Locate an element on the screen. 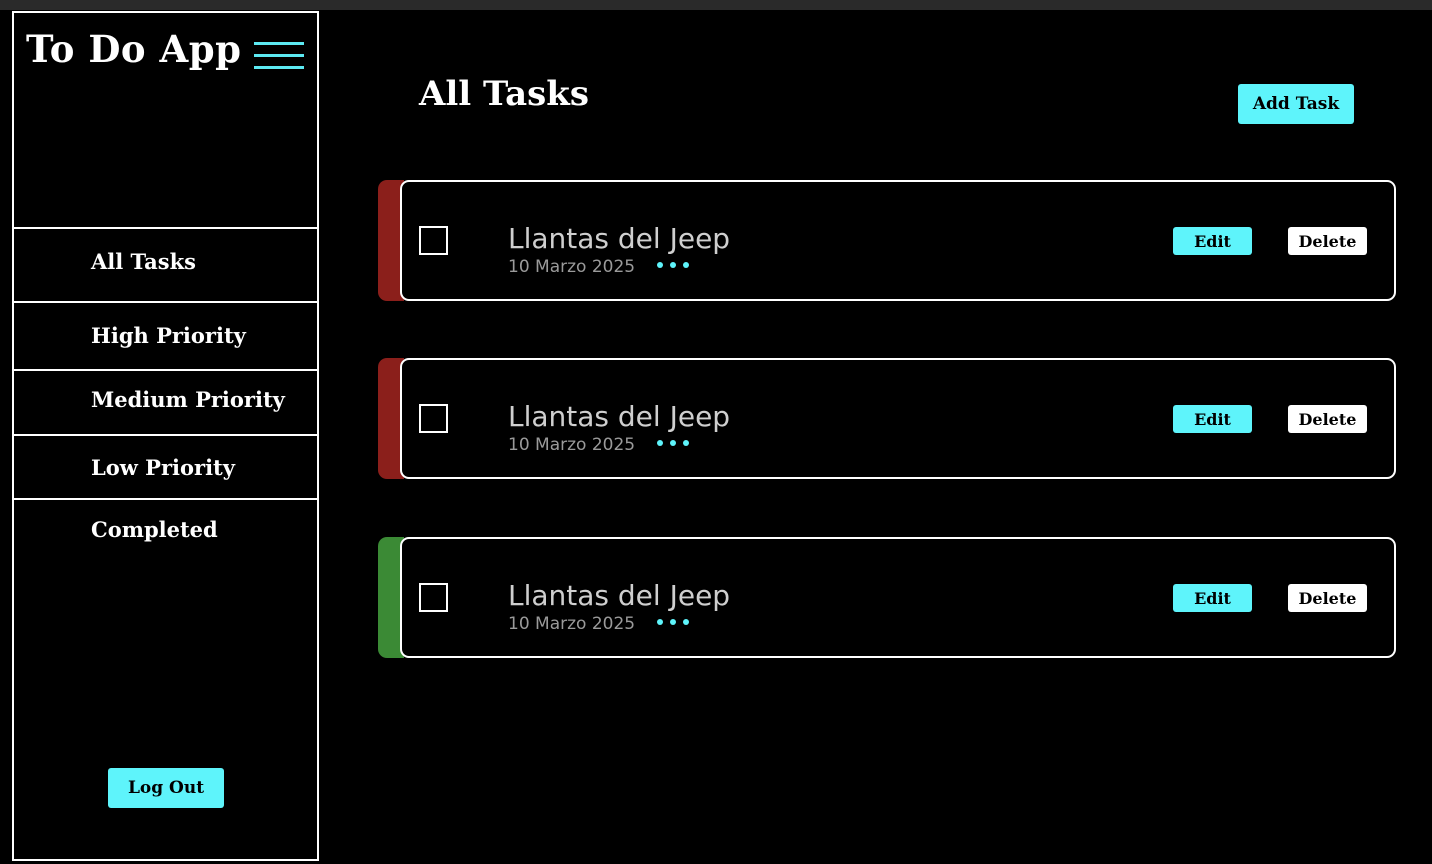 The height and width of the screenshot is (864, 1432). sidebar-item-high-priority: High Priority is located at coordinates (165, 336).